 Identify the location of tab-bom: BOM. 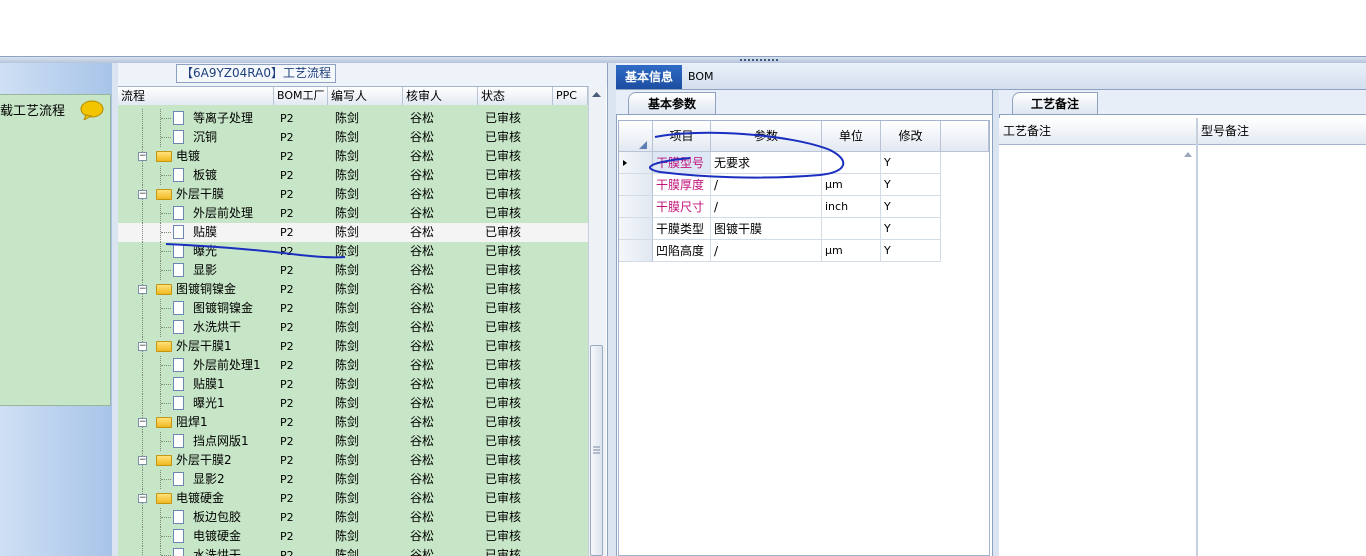
(703, 77).